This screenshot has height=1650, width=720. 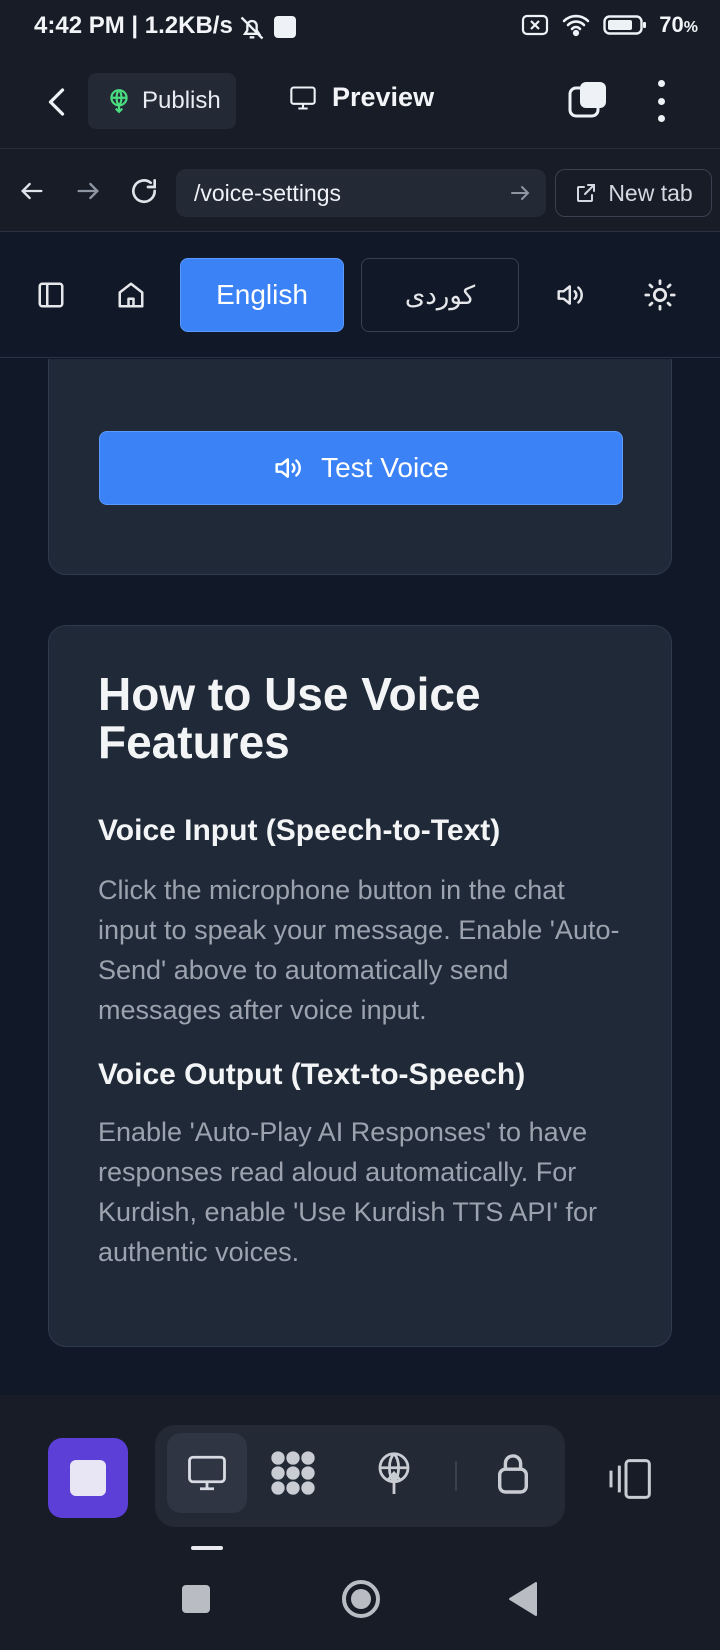 What do you see at coordinates (312, 1074) in the screenshot?
I see `voice-output-heading: Voice Output (Text-to-Speech)` at bounding box center [312, 1074].